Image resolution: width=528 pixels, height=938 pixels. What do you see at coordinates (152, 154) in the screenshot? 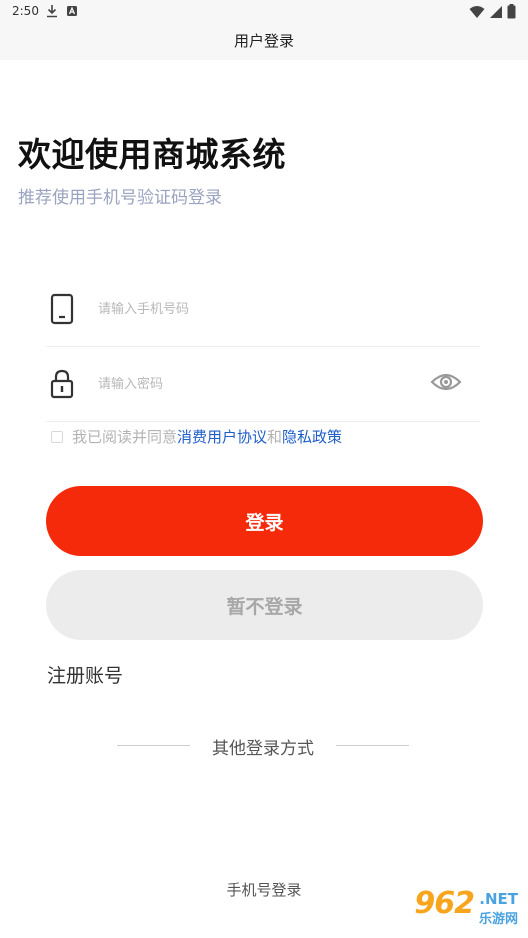
I see `welcome-heading: 欢迎使用商城系统` at bounding box center [152, 154].